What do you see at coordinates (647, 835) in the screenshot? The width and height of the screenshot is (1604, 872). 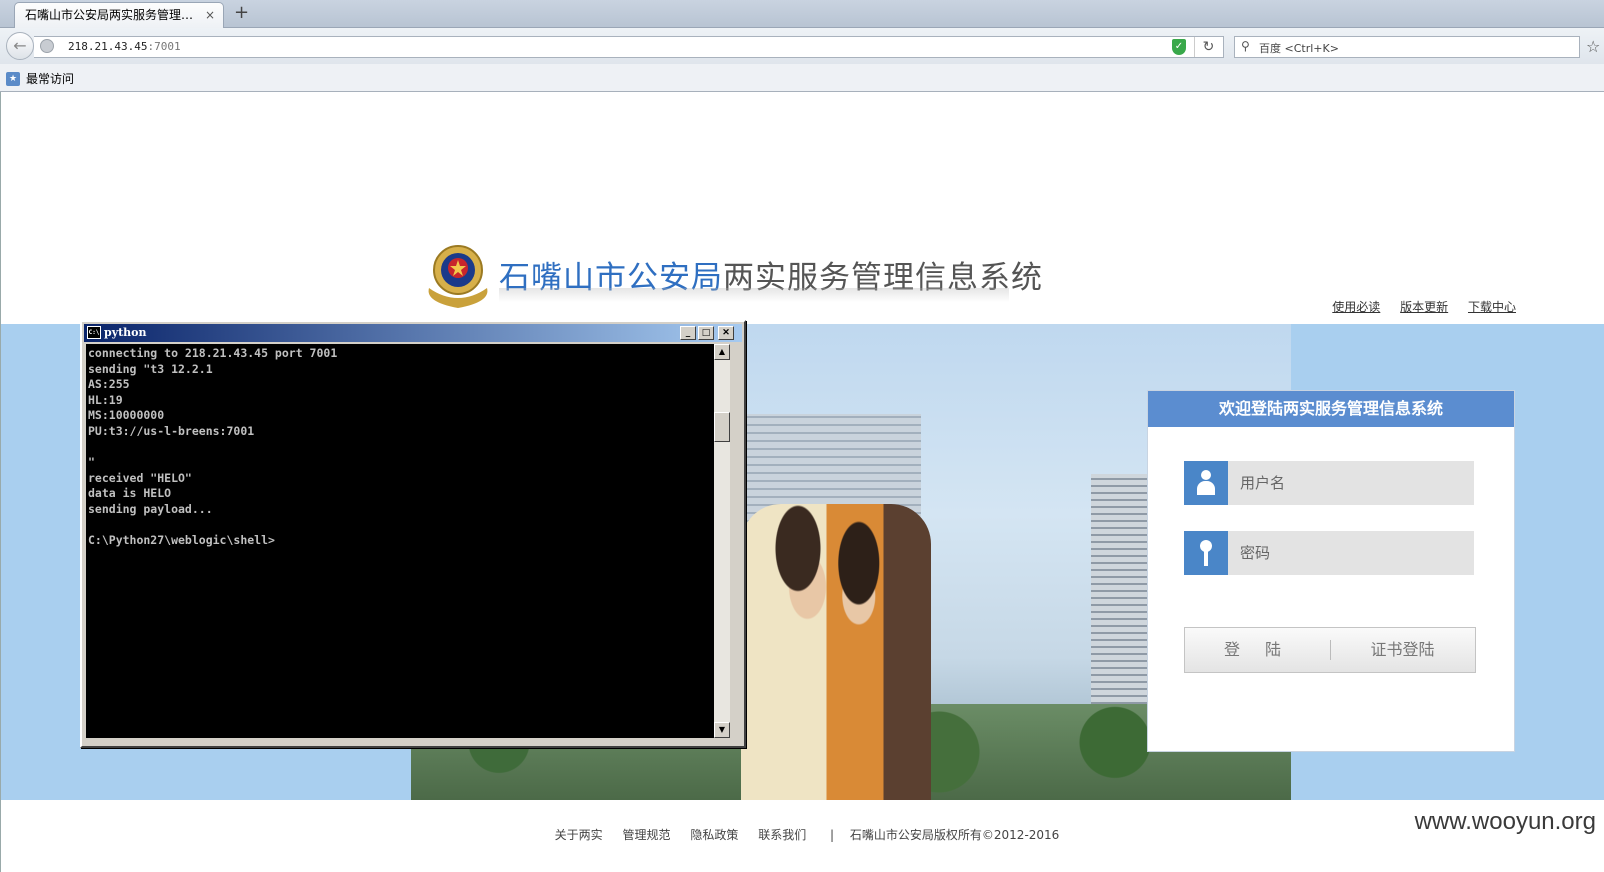 I see `footer-link-rules: 管理规范` at bounding box center [647, 835].